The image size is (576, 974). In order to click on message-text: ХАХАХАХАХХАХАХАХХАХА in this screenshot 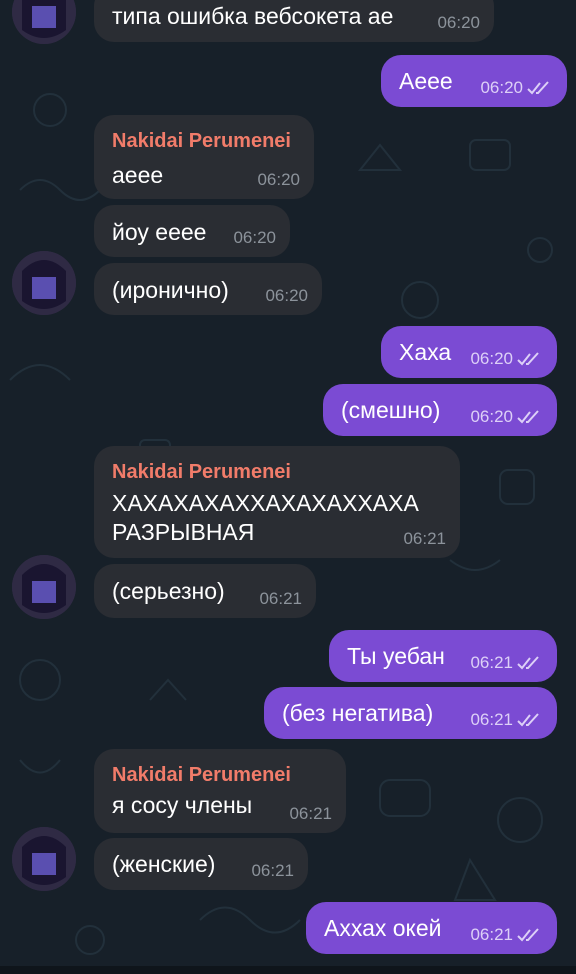, I will do `click(265, 503)`.